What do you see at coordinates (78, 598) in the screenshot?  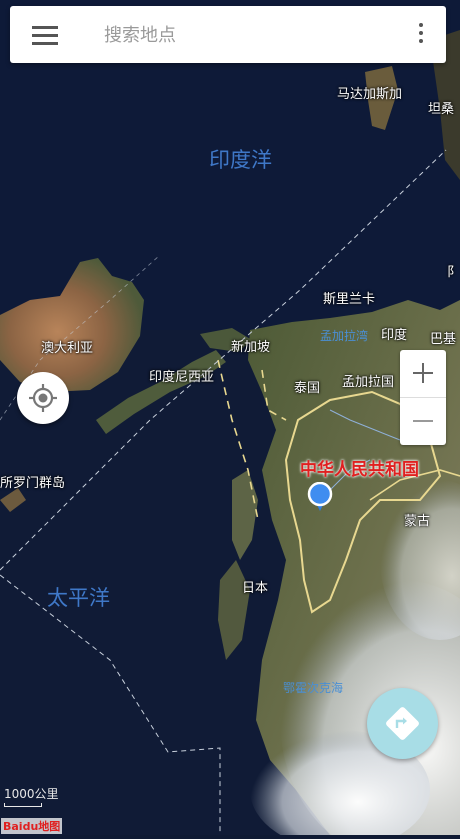 I see `ocean-label-pacific: 太平洋` at bounding box center [78, 598].